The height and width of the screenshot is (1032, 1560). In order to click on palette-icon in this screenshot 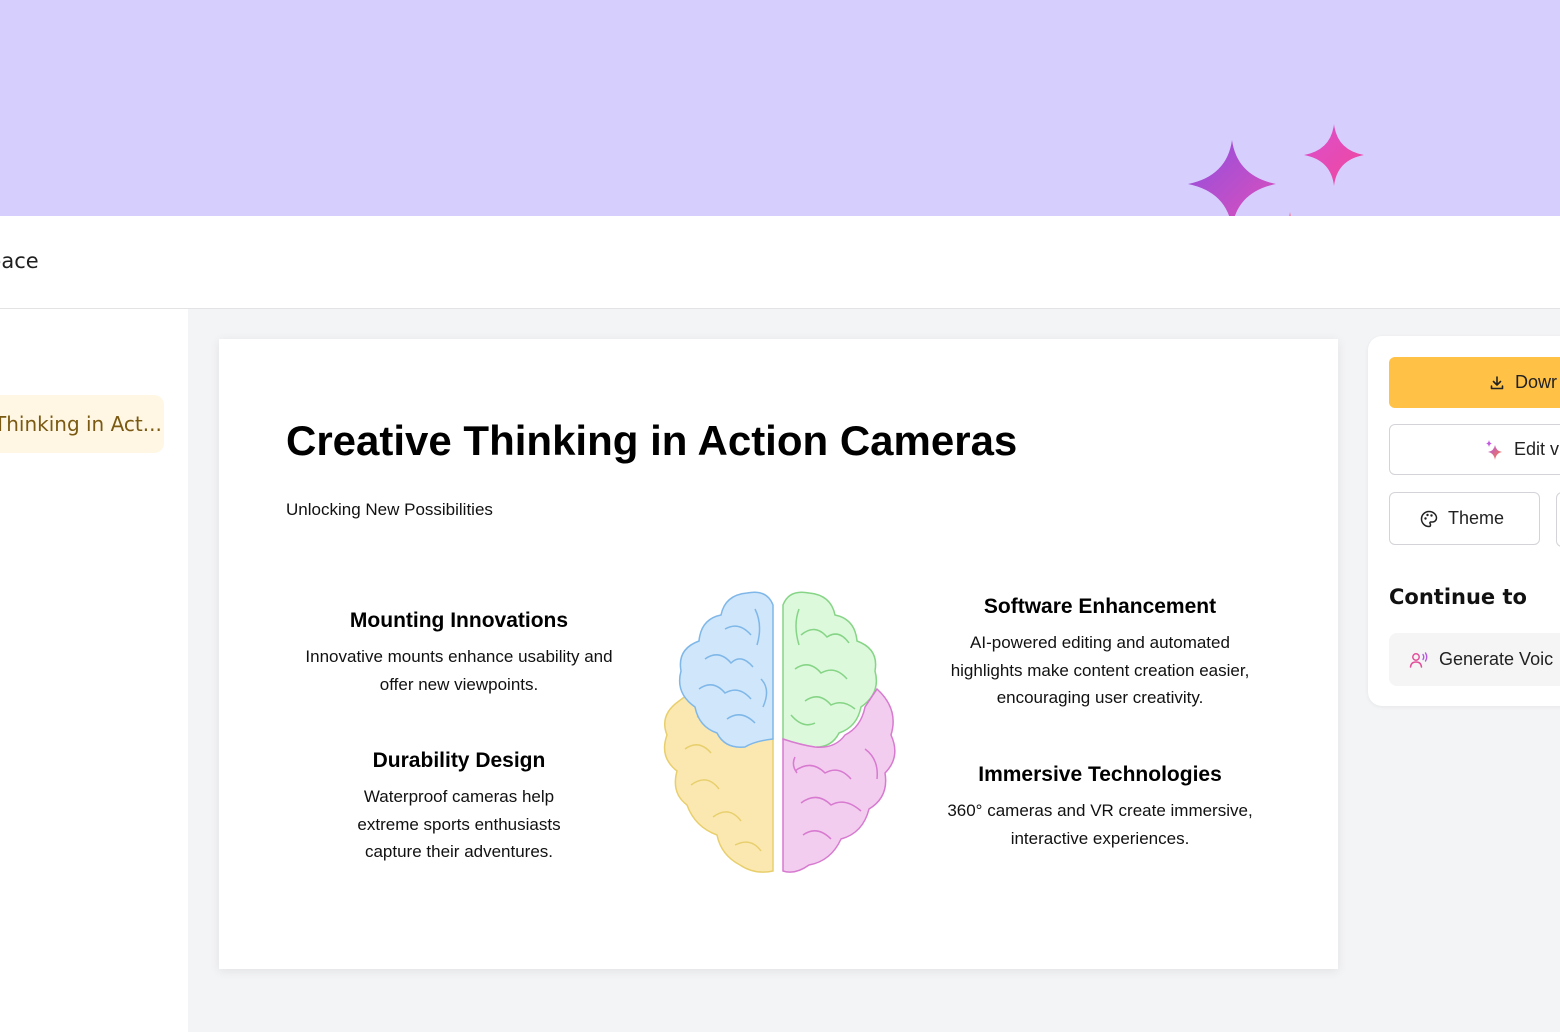, I will do `click(1429, 519)`.